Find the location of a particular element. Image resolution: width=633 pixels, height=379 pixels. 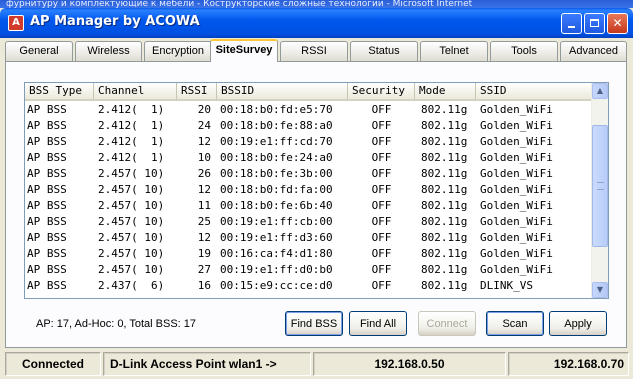

tab-status: Status is located at coordinates (384, 51).